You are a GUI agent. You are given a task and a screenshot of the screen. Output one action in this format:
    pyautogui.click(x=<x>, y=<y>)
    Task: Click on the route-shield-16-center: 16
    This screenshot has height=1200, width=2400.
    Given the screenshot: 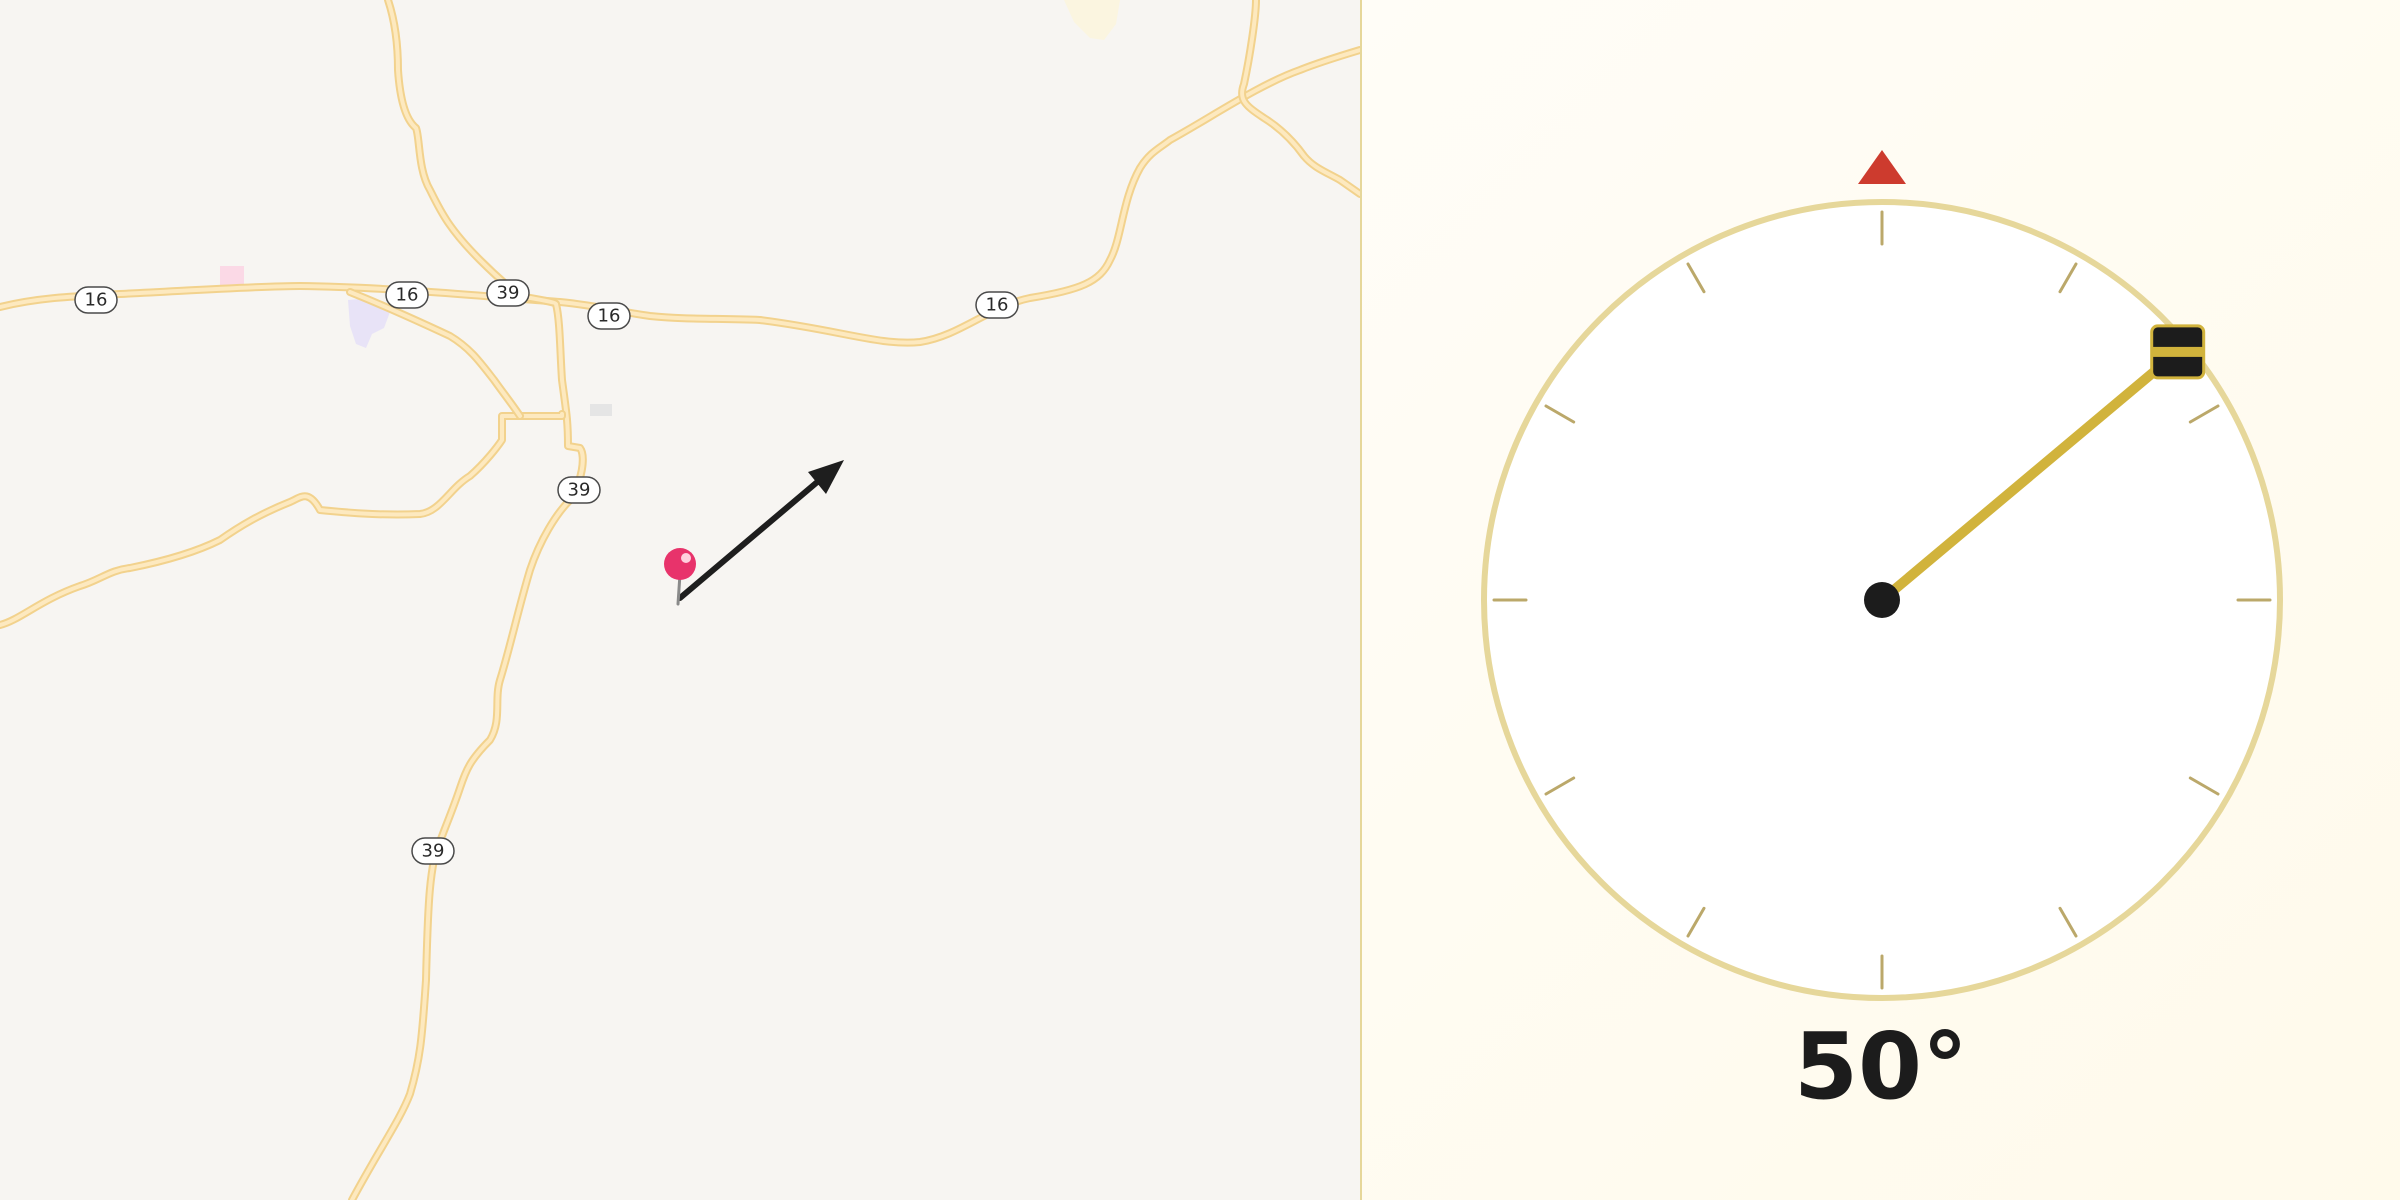 What is the action you would take?
    pyautogui.click(x=609, y=316)
    